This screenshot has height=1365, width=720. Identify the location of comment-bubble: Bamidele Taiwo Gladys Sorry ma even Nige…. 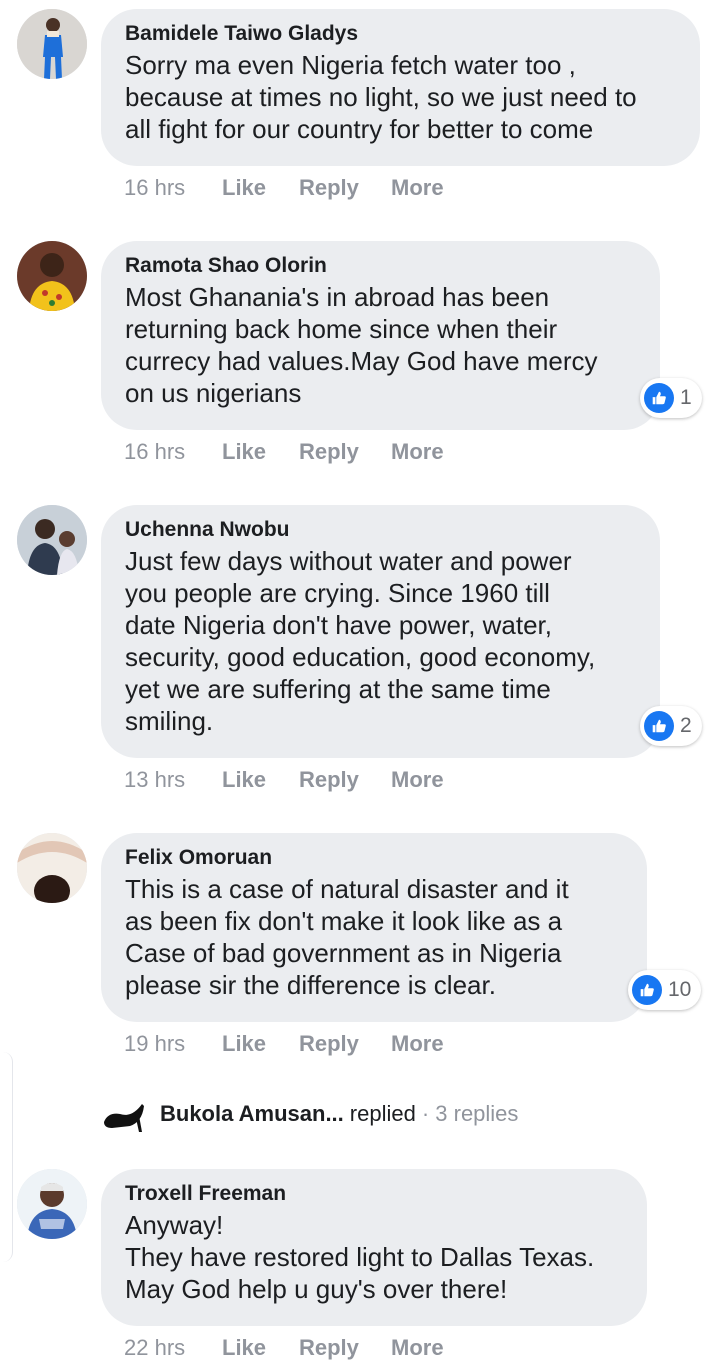
(400, 87).